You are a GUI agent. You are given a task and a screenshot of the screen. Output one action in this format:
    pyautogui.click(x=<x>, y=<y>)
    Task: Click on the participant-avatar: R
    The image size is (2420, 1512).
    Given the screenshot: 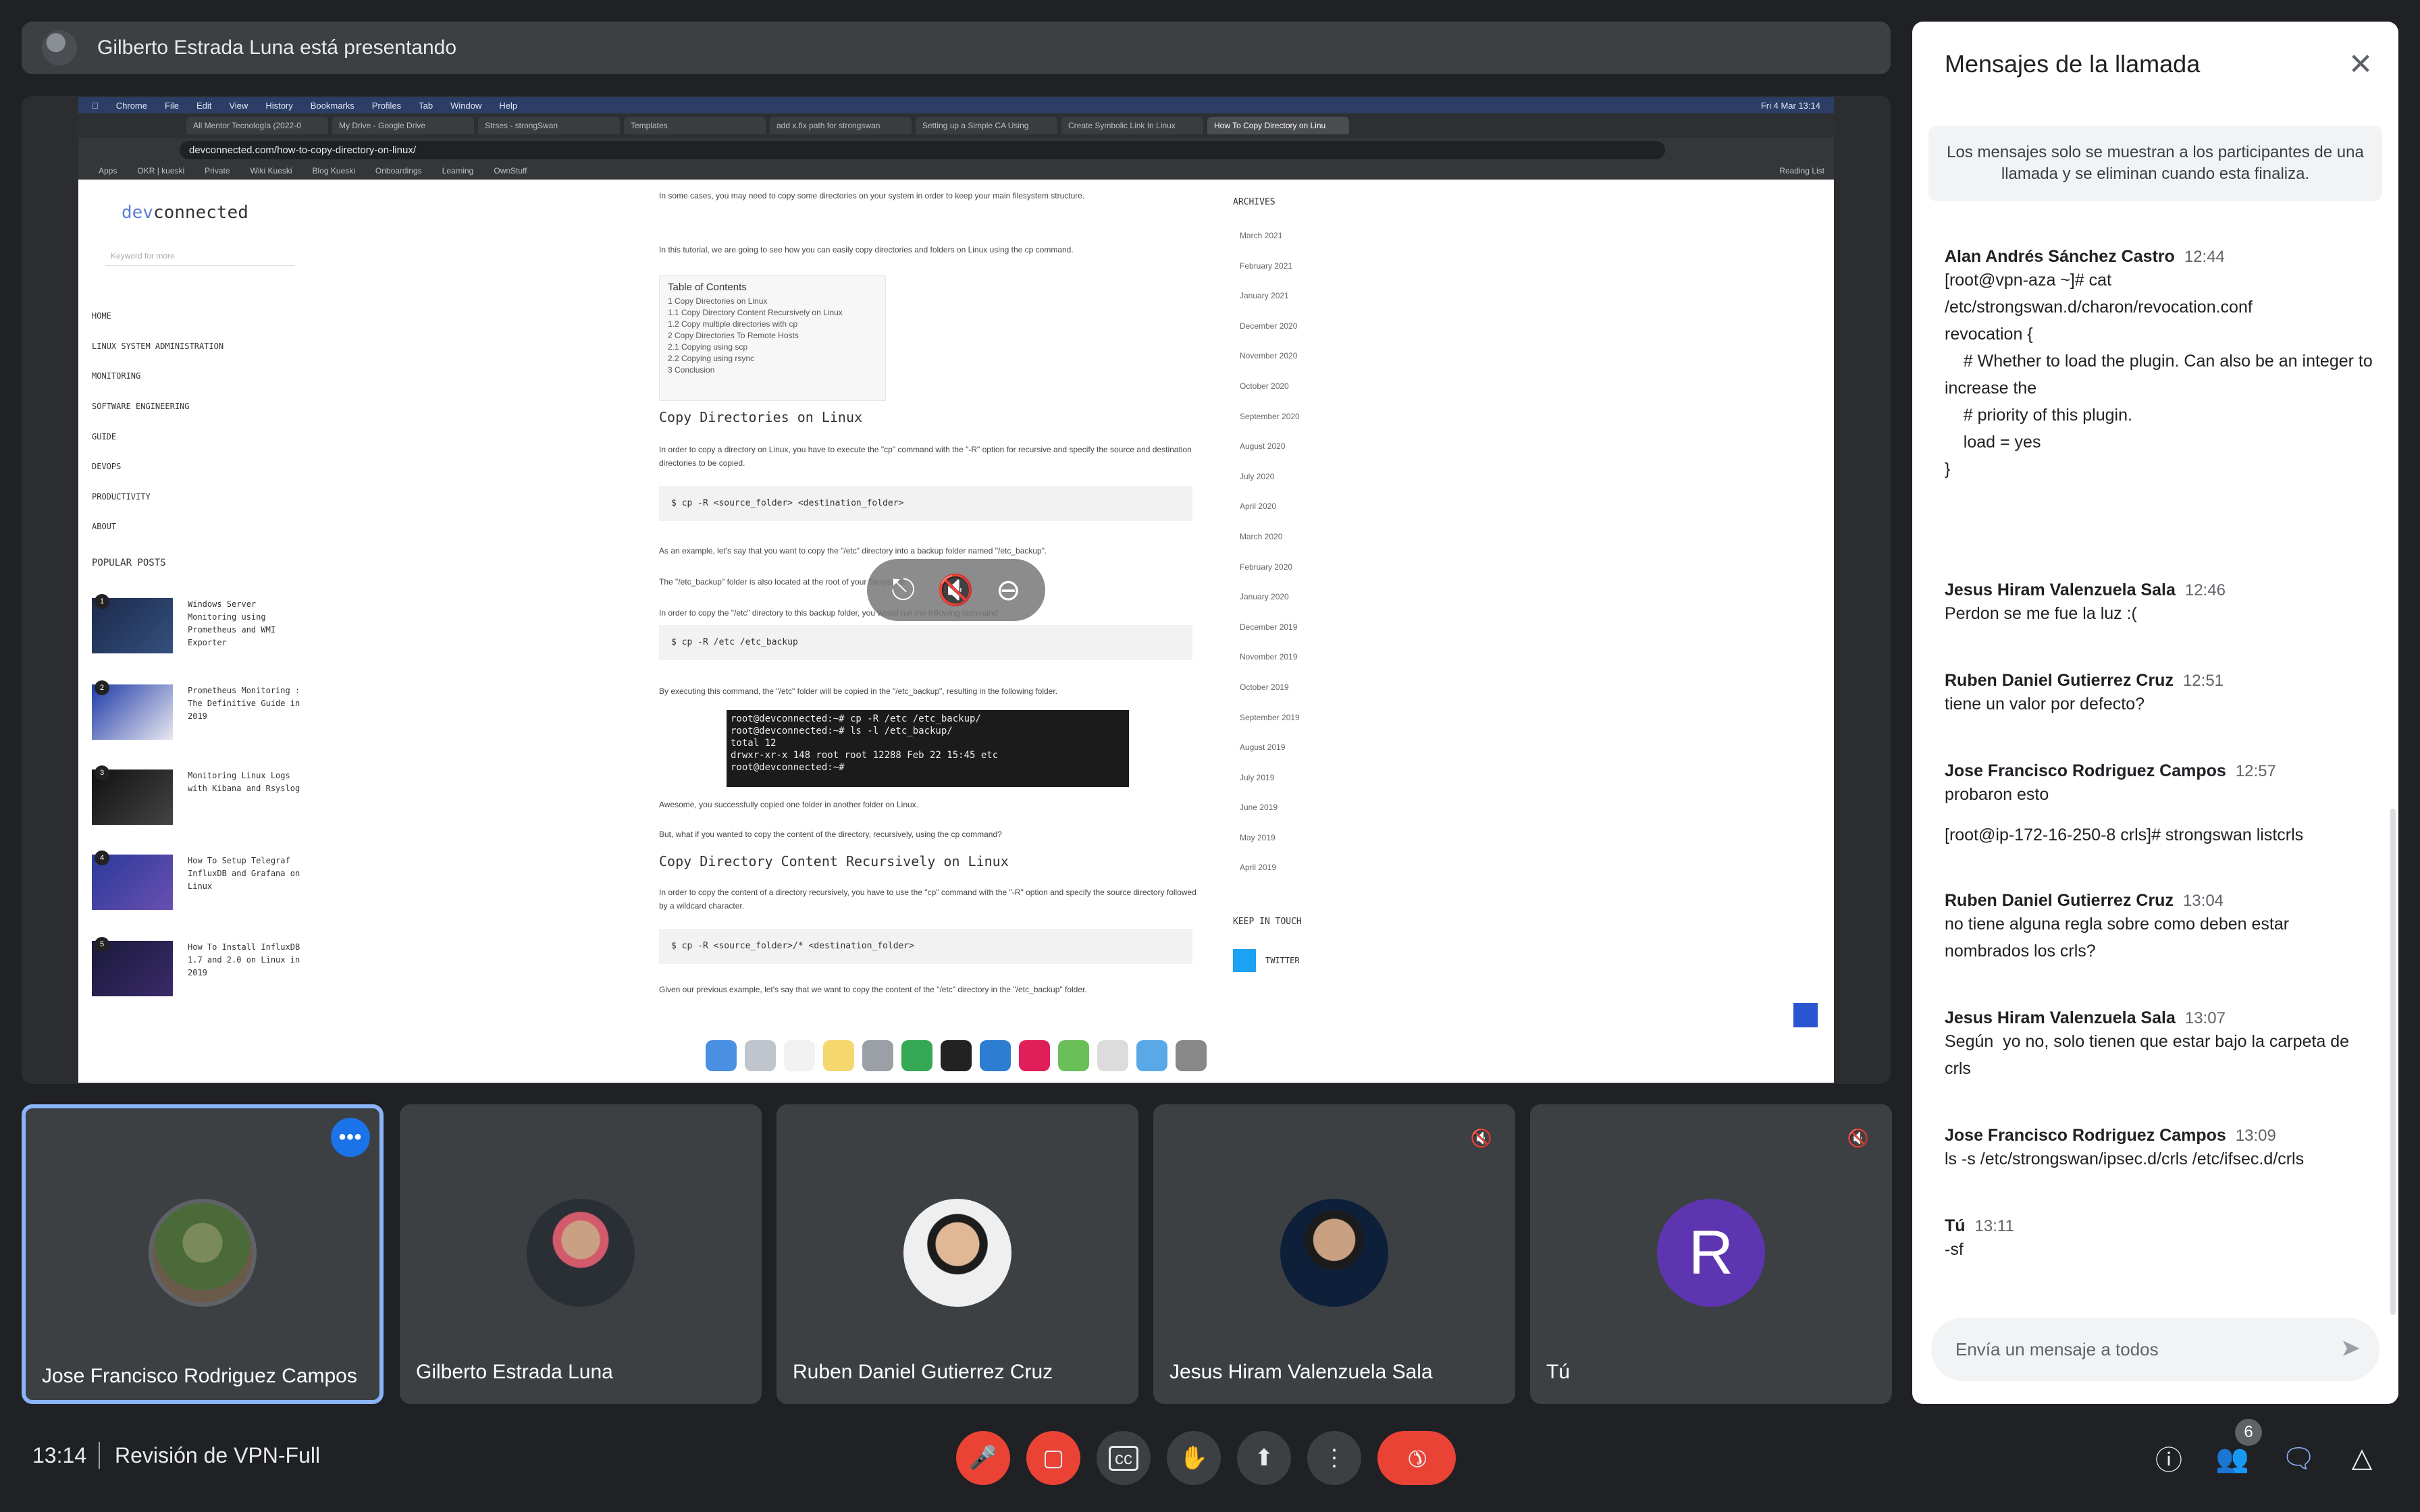 What is the action you would take?
    pyautogui.click(x=1711, y=1253)
    